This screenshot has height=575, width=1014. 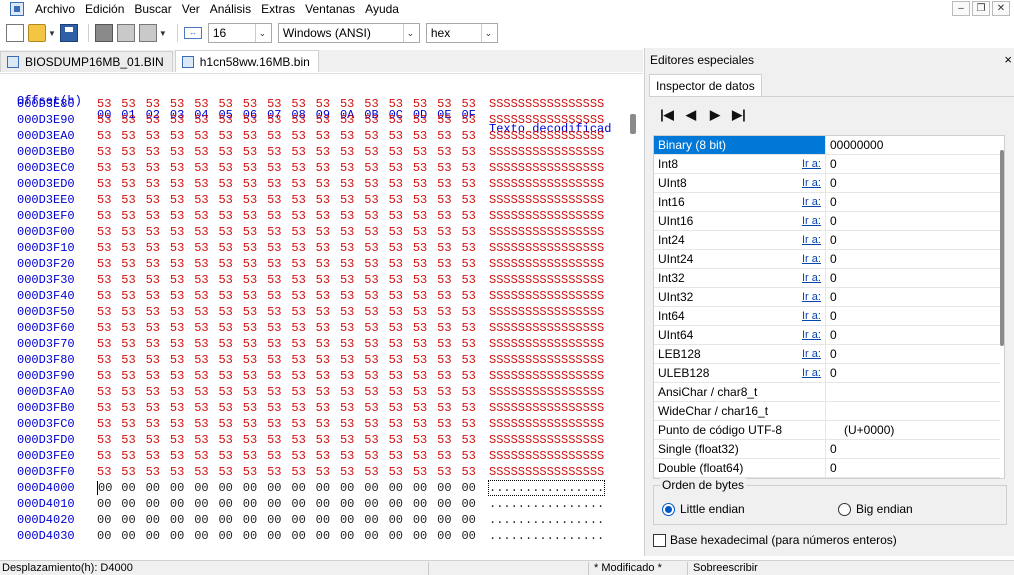 What do you see at coordinates (15, 33) in the screenshot?
I see `new-file-icon` at bounding box center [15, 33].